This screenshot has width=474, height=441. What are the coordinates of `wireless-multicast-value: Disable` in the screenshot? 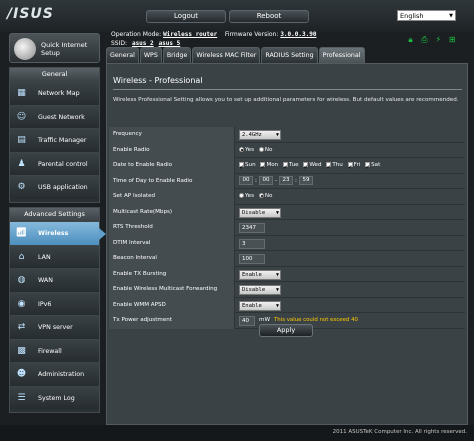 It's located at (254, 290).